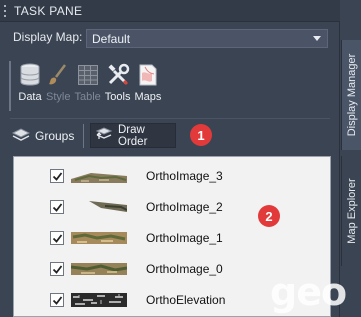 The width and height of the screenshot is (361, 317). Describe the element at coordinates (48, 10) in the screenshot. I see `task-pane-title: TASK PANE` at that location.